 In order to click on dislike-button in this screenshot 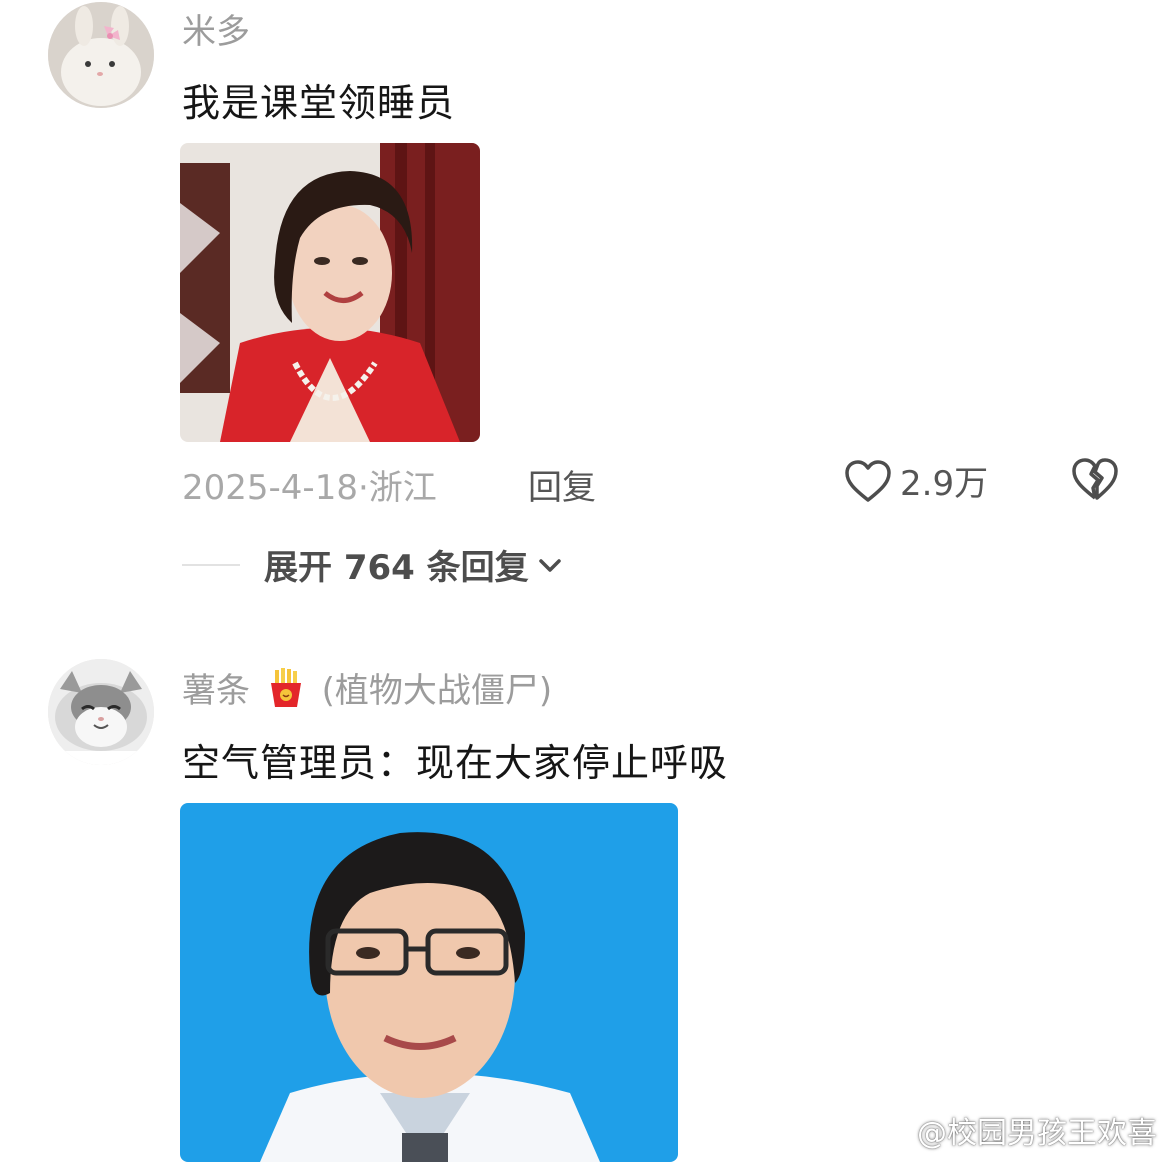, I will do `click(1095, 481)`.